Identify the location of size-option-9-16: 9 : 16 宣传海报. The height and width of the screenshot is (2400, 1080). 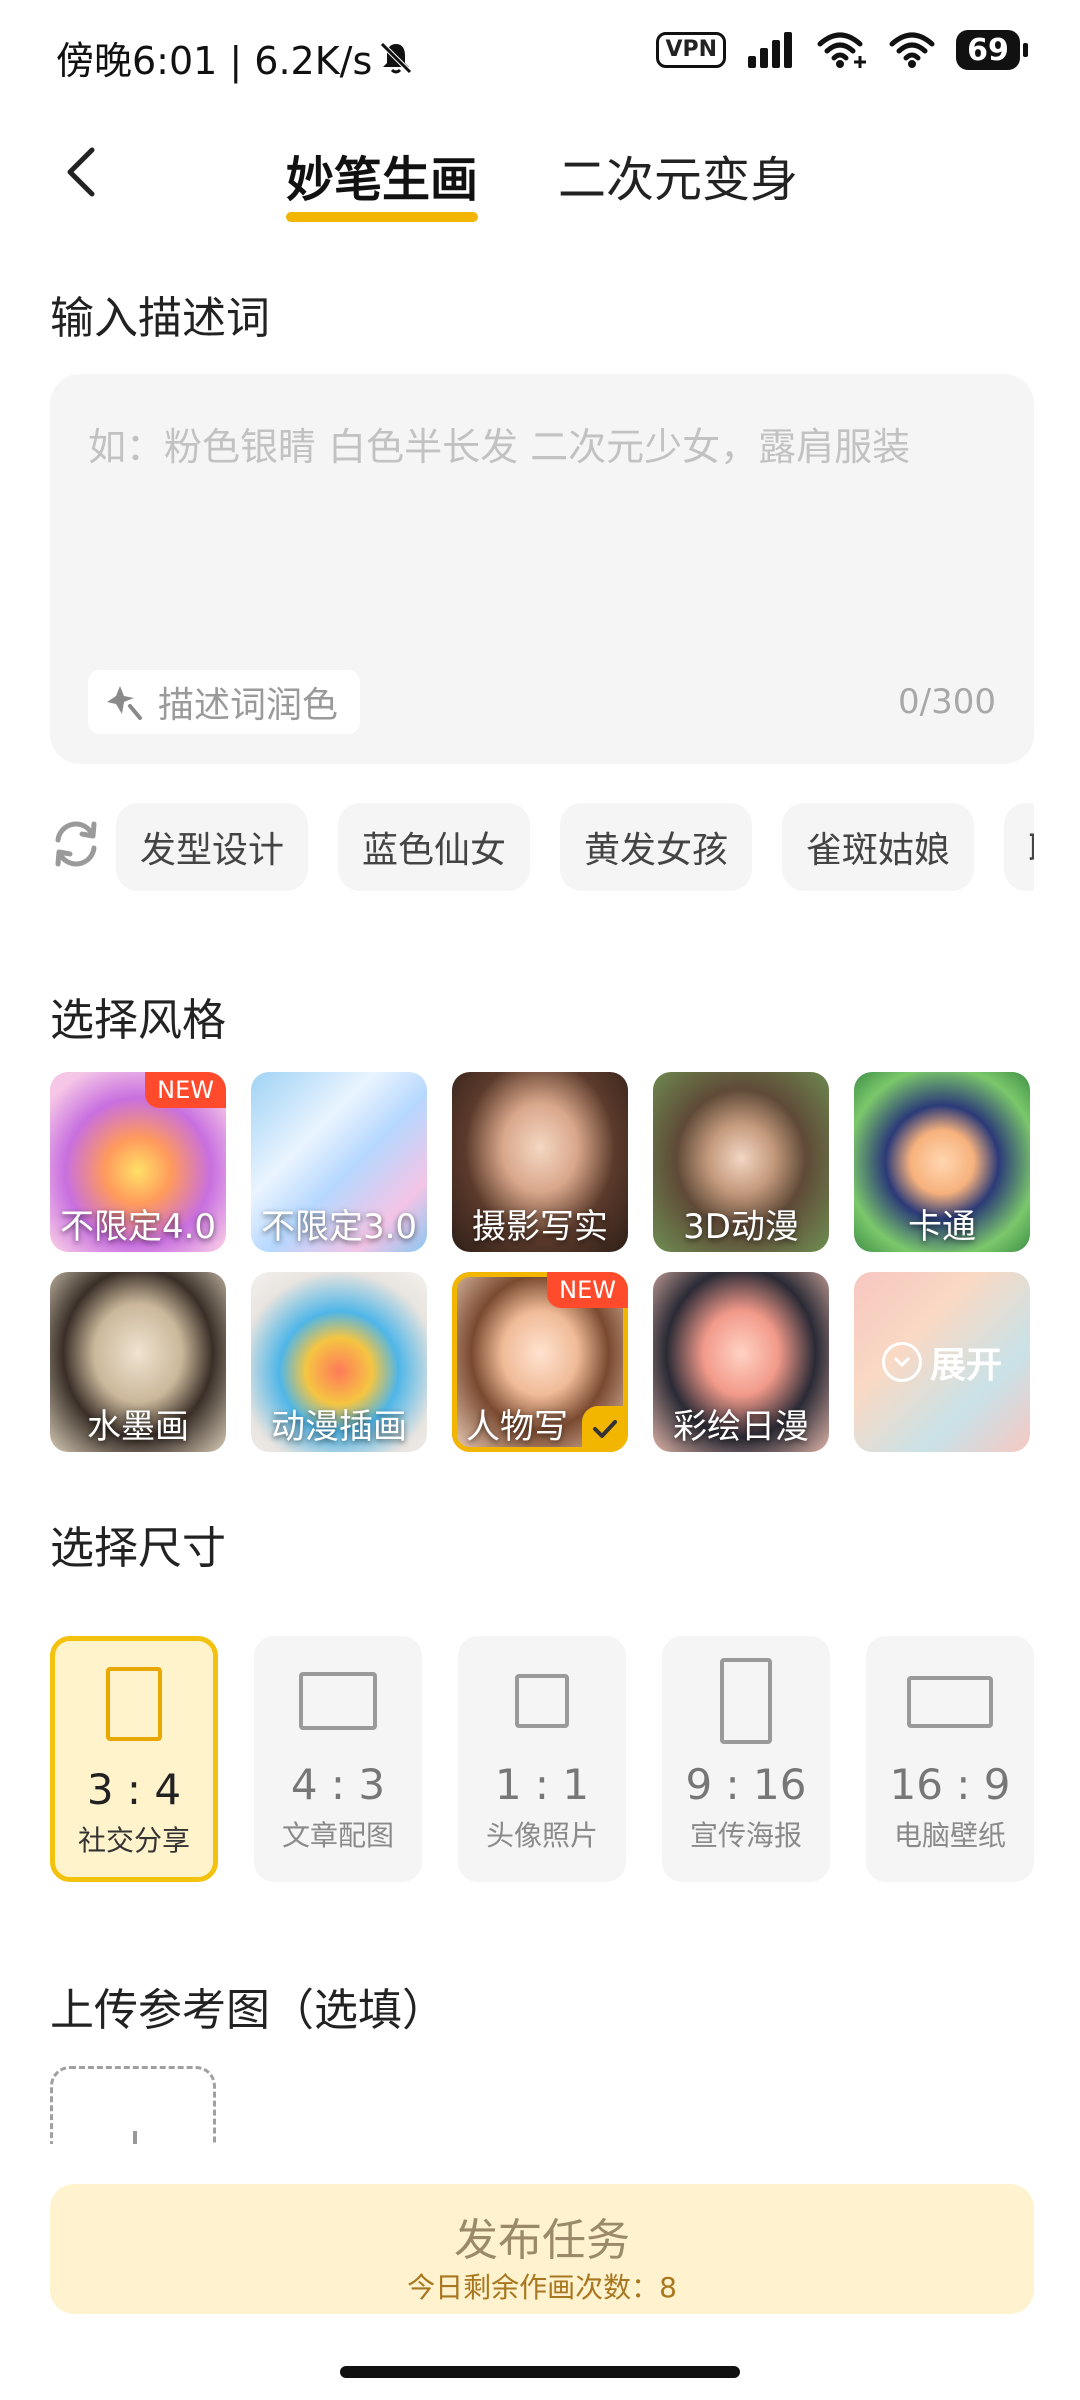
(746, 1759).